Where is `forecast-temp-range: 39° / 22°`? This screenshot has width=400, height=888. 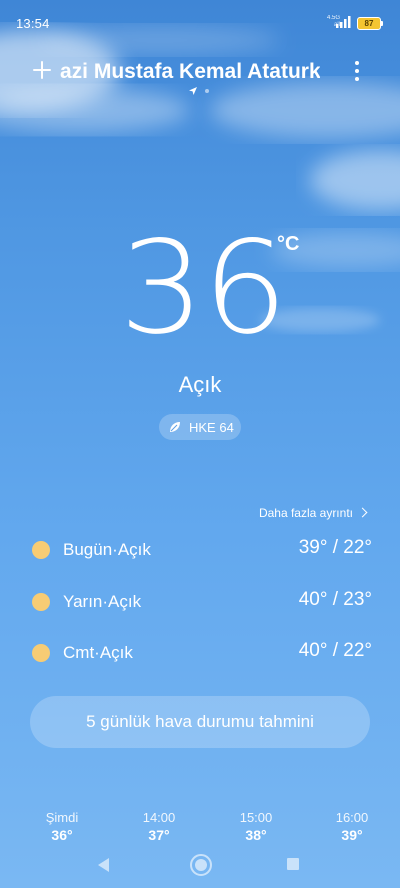
forecast-temp-range: 39° / 22° is located at coordinates (335, 547).